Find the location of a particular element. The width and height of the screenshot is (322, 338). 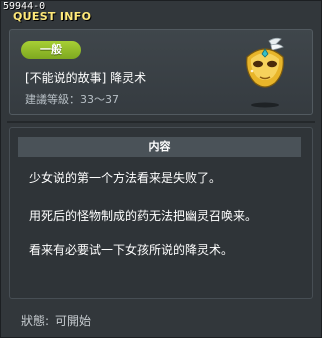

golden-mask-icon is located at coordinates (265, 72).